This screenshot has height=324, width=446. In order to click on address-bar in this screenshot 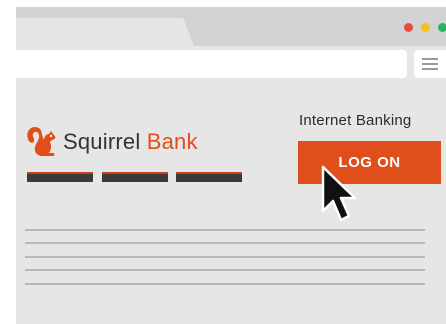, I will do `click(211, 64)`.